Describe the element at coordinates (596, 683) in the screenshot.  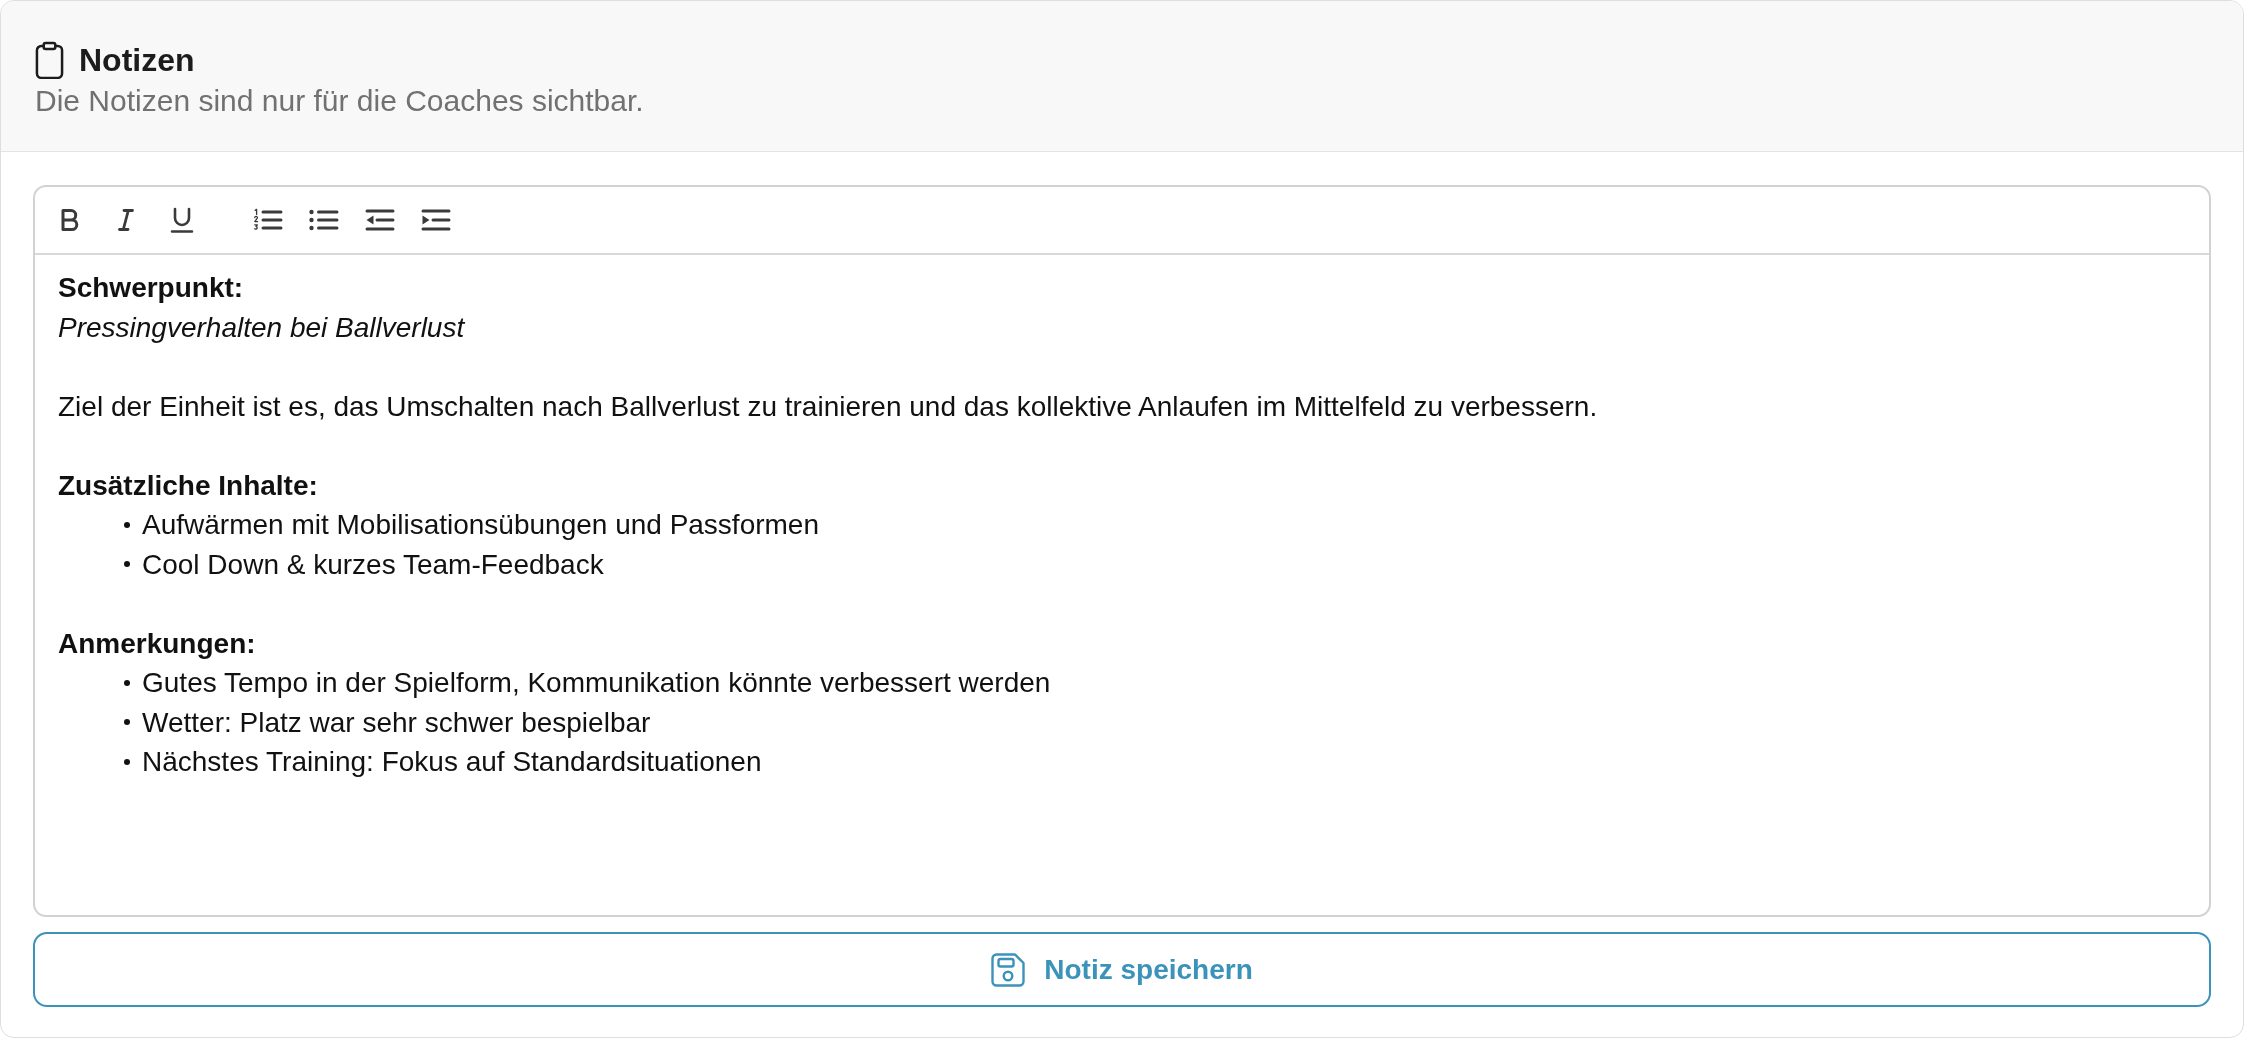
I see `list-item-text: Gutes Tempo in der Spielform, Kommunikation könnte verbessert werden` at that location.